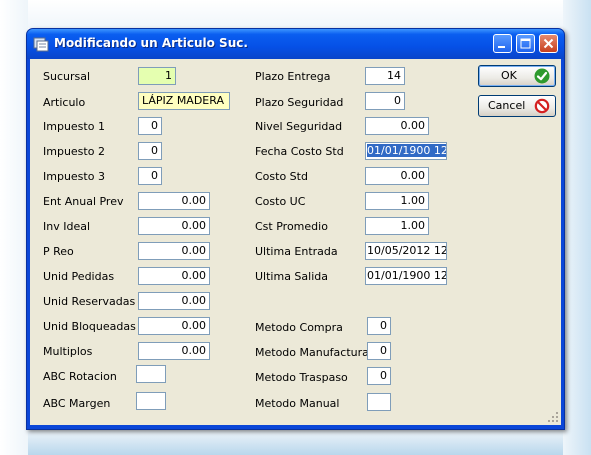 Image resolution: width=591 pixels, height=455 pixels. What do you see at coordinates (295, 14) in the screenshot?
I see `page-frame-top` at bounding box center [295, 14].